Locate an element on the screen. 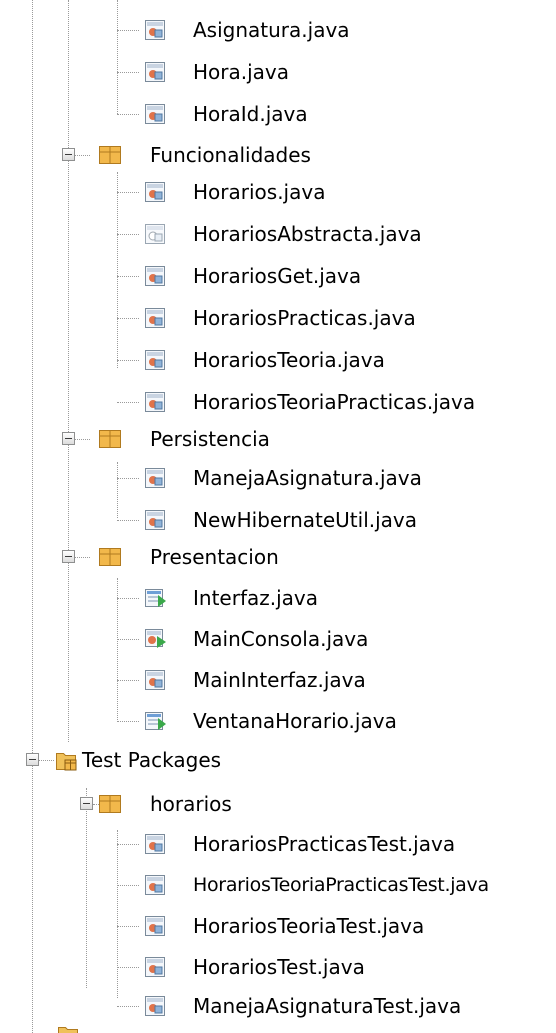 The width and height of the screenshot is (556, 1033). tree-item-ventana-horario: VentanaHorario.java is located at coordinates (287, 721).